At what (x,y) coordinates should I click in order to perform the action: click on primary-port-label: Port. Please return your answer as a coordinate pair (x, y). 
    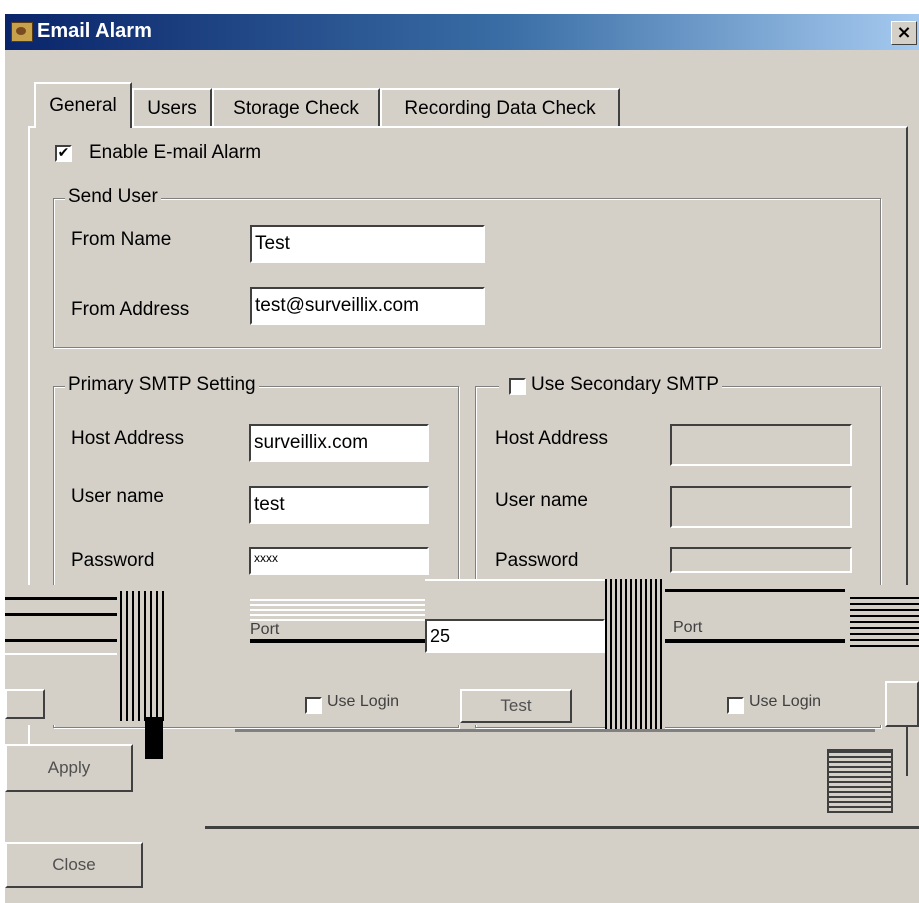
    Looking at the image, I should click on (265, 629).